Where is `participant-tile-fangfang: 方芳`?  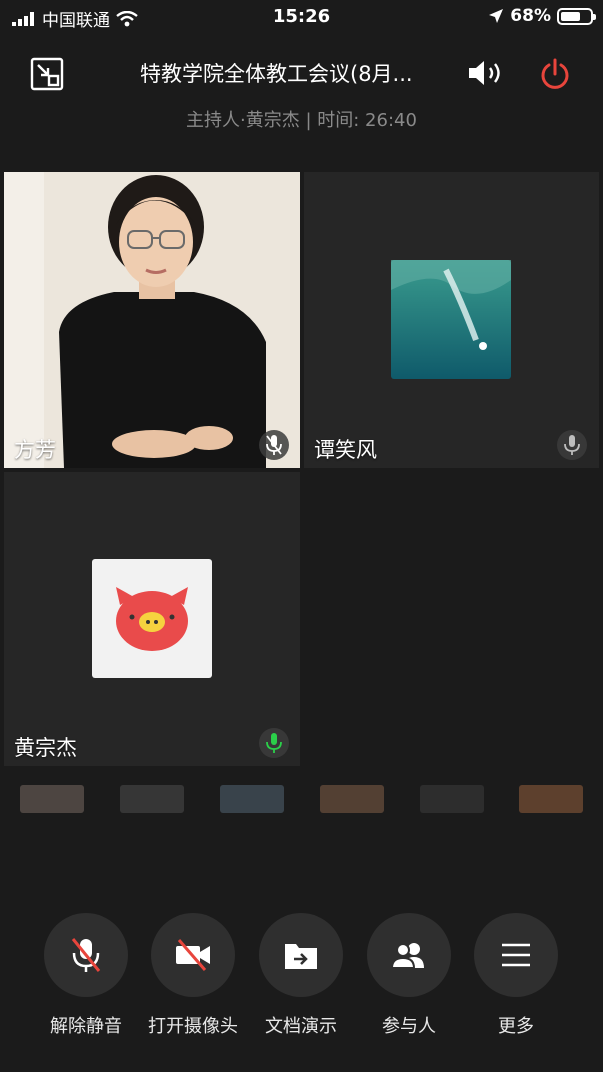 participant-tile-fangfang: 方芳 is located at coordinates (152, 320).